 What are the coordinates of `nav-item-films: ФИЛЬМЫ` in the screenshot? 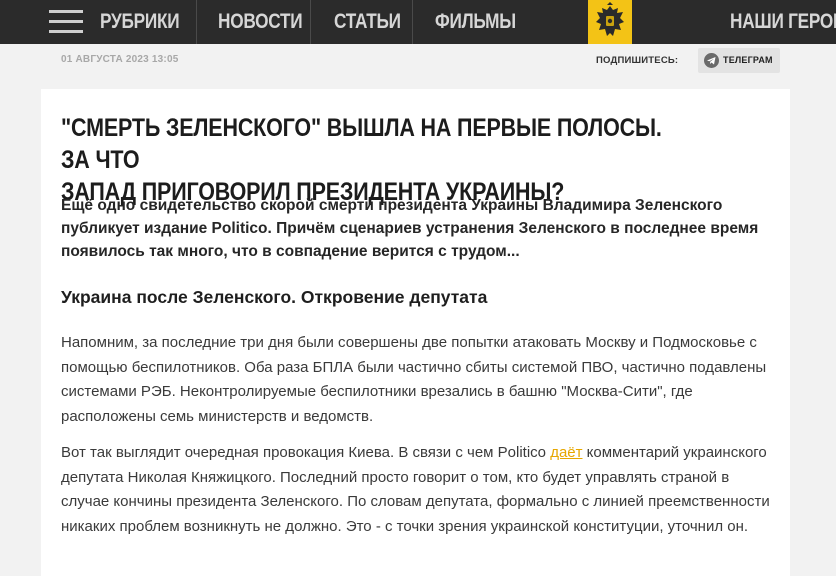 It's located at (475, 22).